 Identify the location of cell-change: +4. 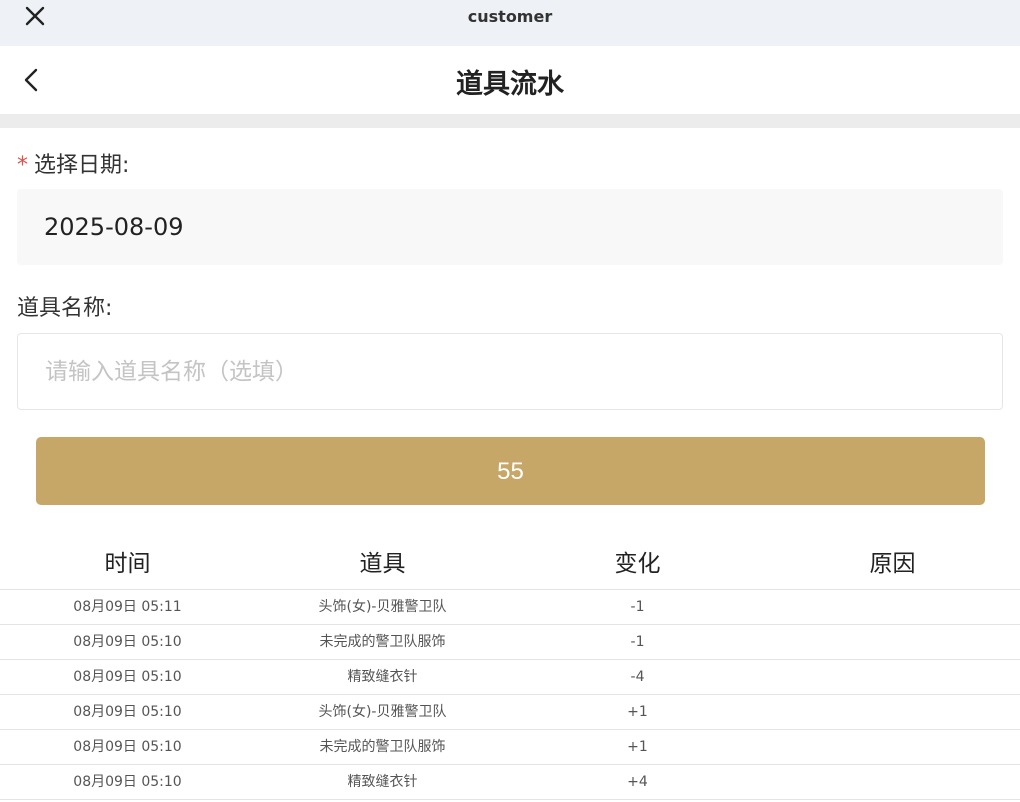
(637, 782).